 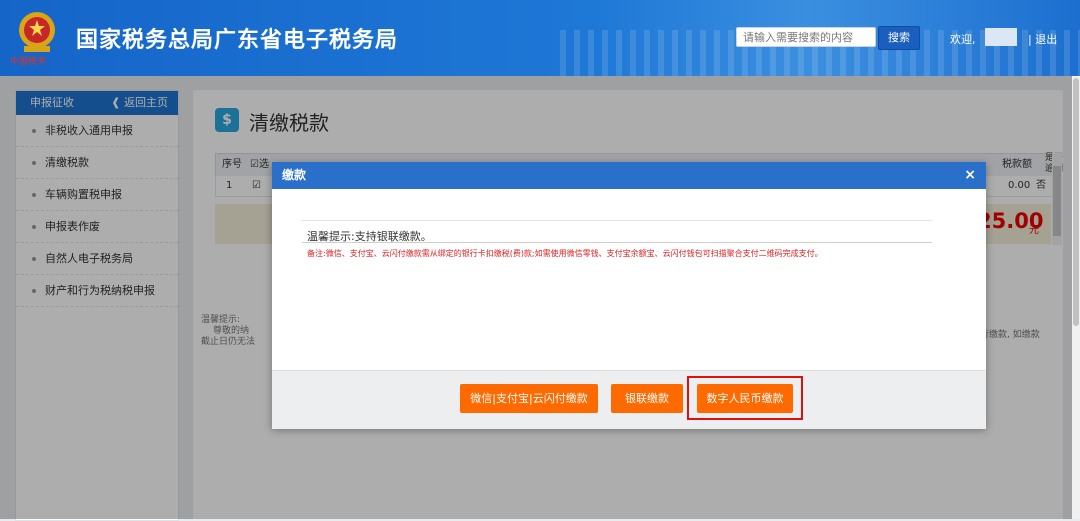 I want to click on unionpay-button: 银联缴款, so click(x=647, y=398).